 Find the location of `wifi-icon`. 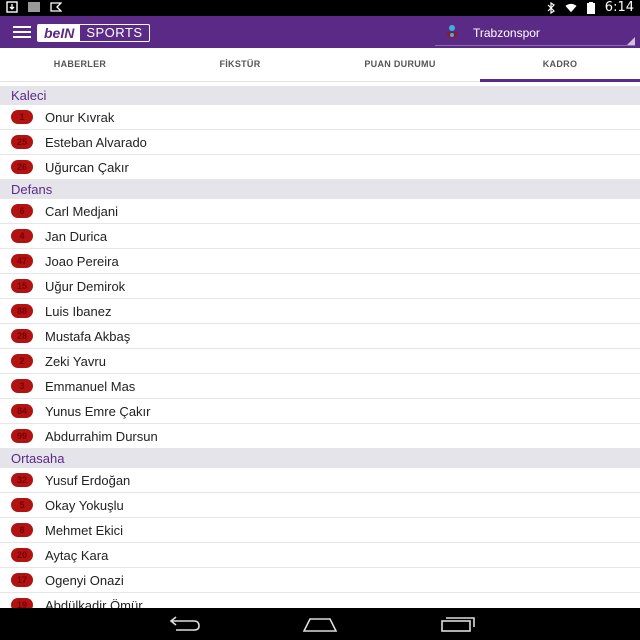

wifi-icon is located at coordinates (571, 7).